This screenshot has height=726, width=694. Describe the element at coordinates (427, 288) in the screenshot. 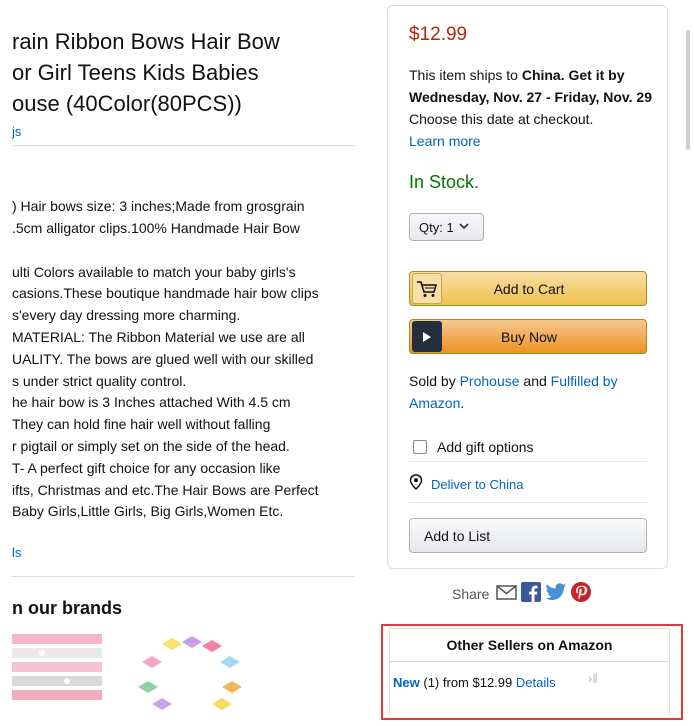

I see `cart-icon` at that location.